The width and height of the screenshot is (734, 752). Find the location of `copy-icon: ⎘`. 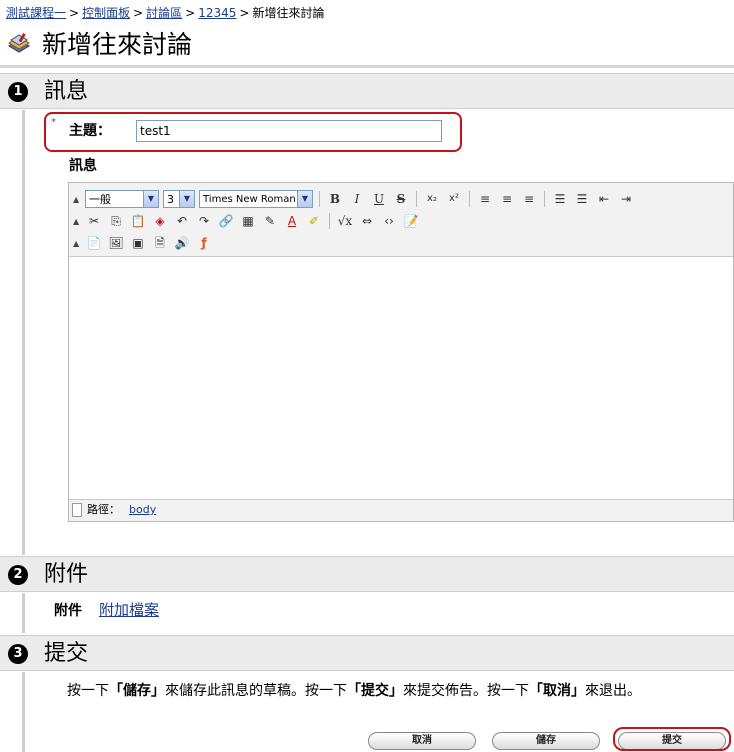

copy-icon: ⎘ is located at coordinates (116, 221).